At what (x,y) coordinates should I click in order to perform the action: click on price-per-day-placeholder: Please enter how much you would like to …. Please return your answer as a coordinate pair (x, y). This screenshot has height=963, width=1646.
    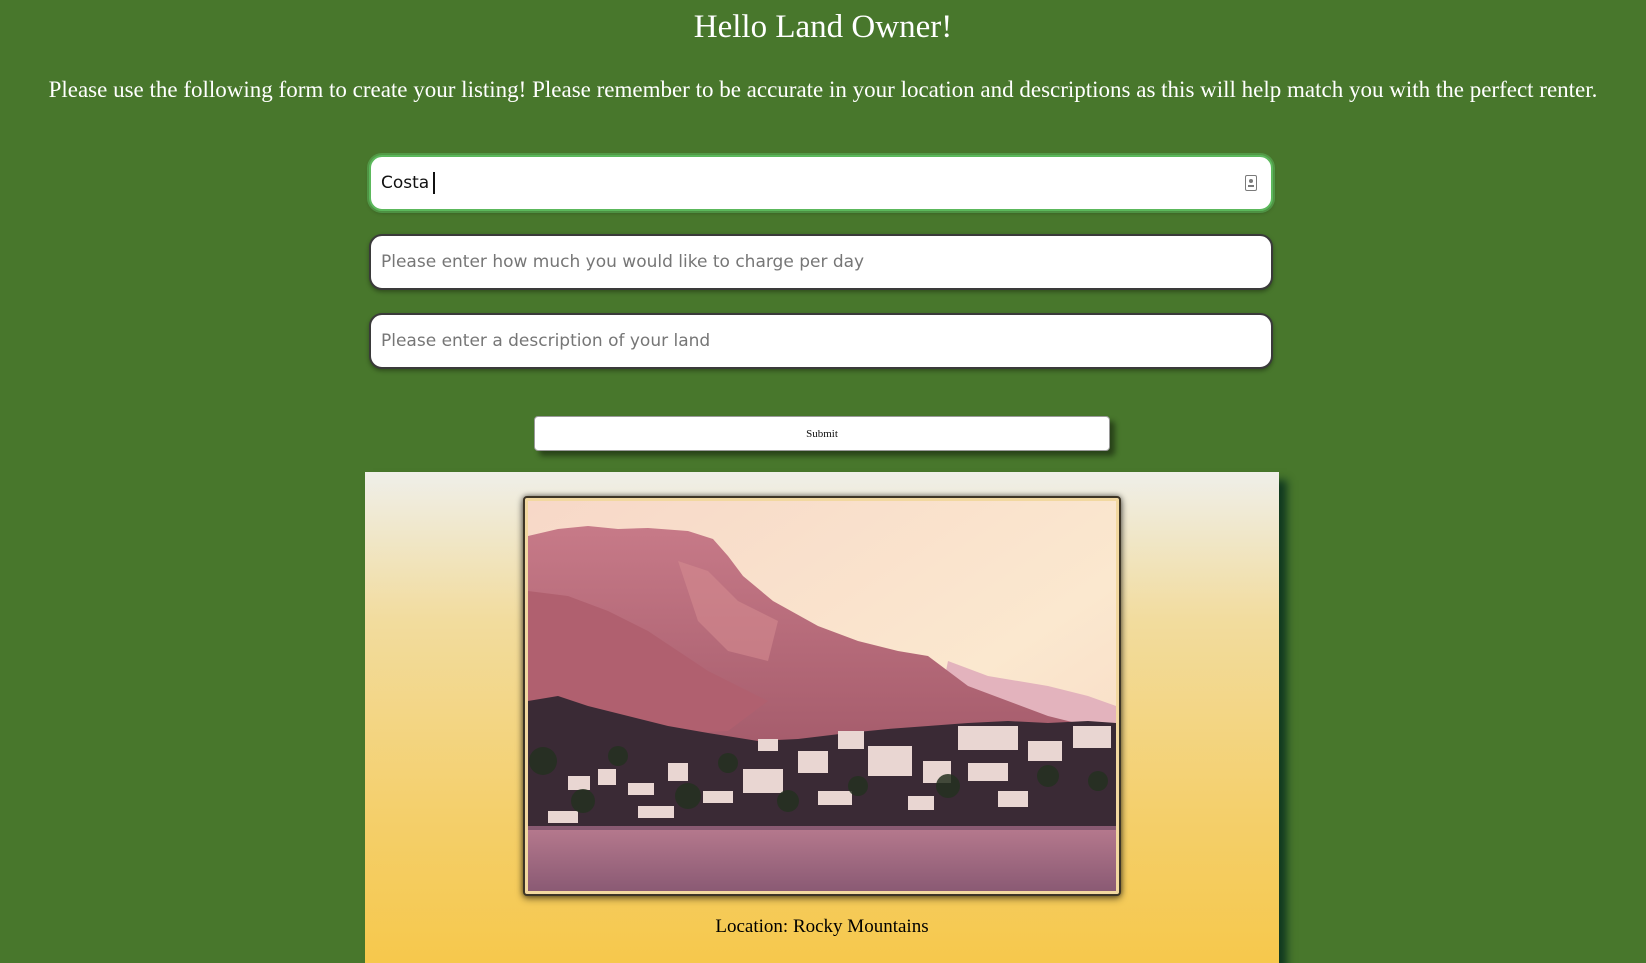
    Looking at the image, I should click on (623, 262).